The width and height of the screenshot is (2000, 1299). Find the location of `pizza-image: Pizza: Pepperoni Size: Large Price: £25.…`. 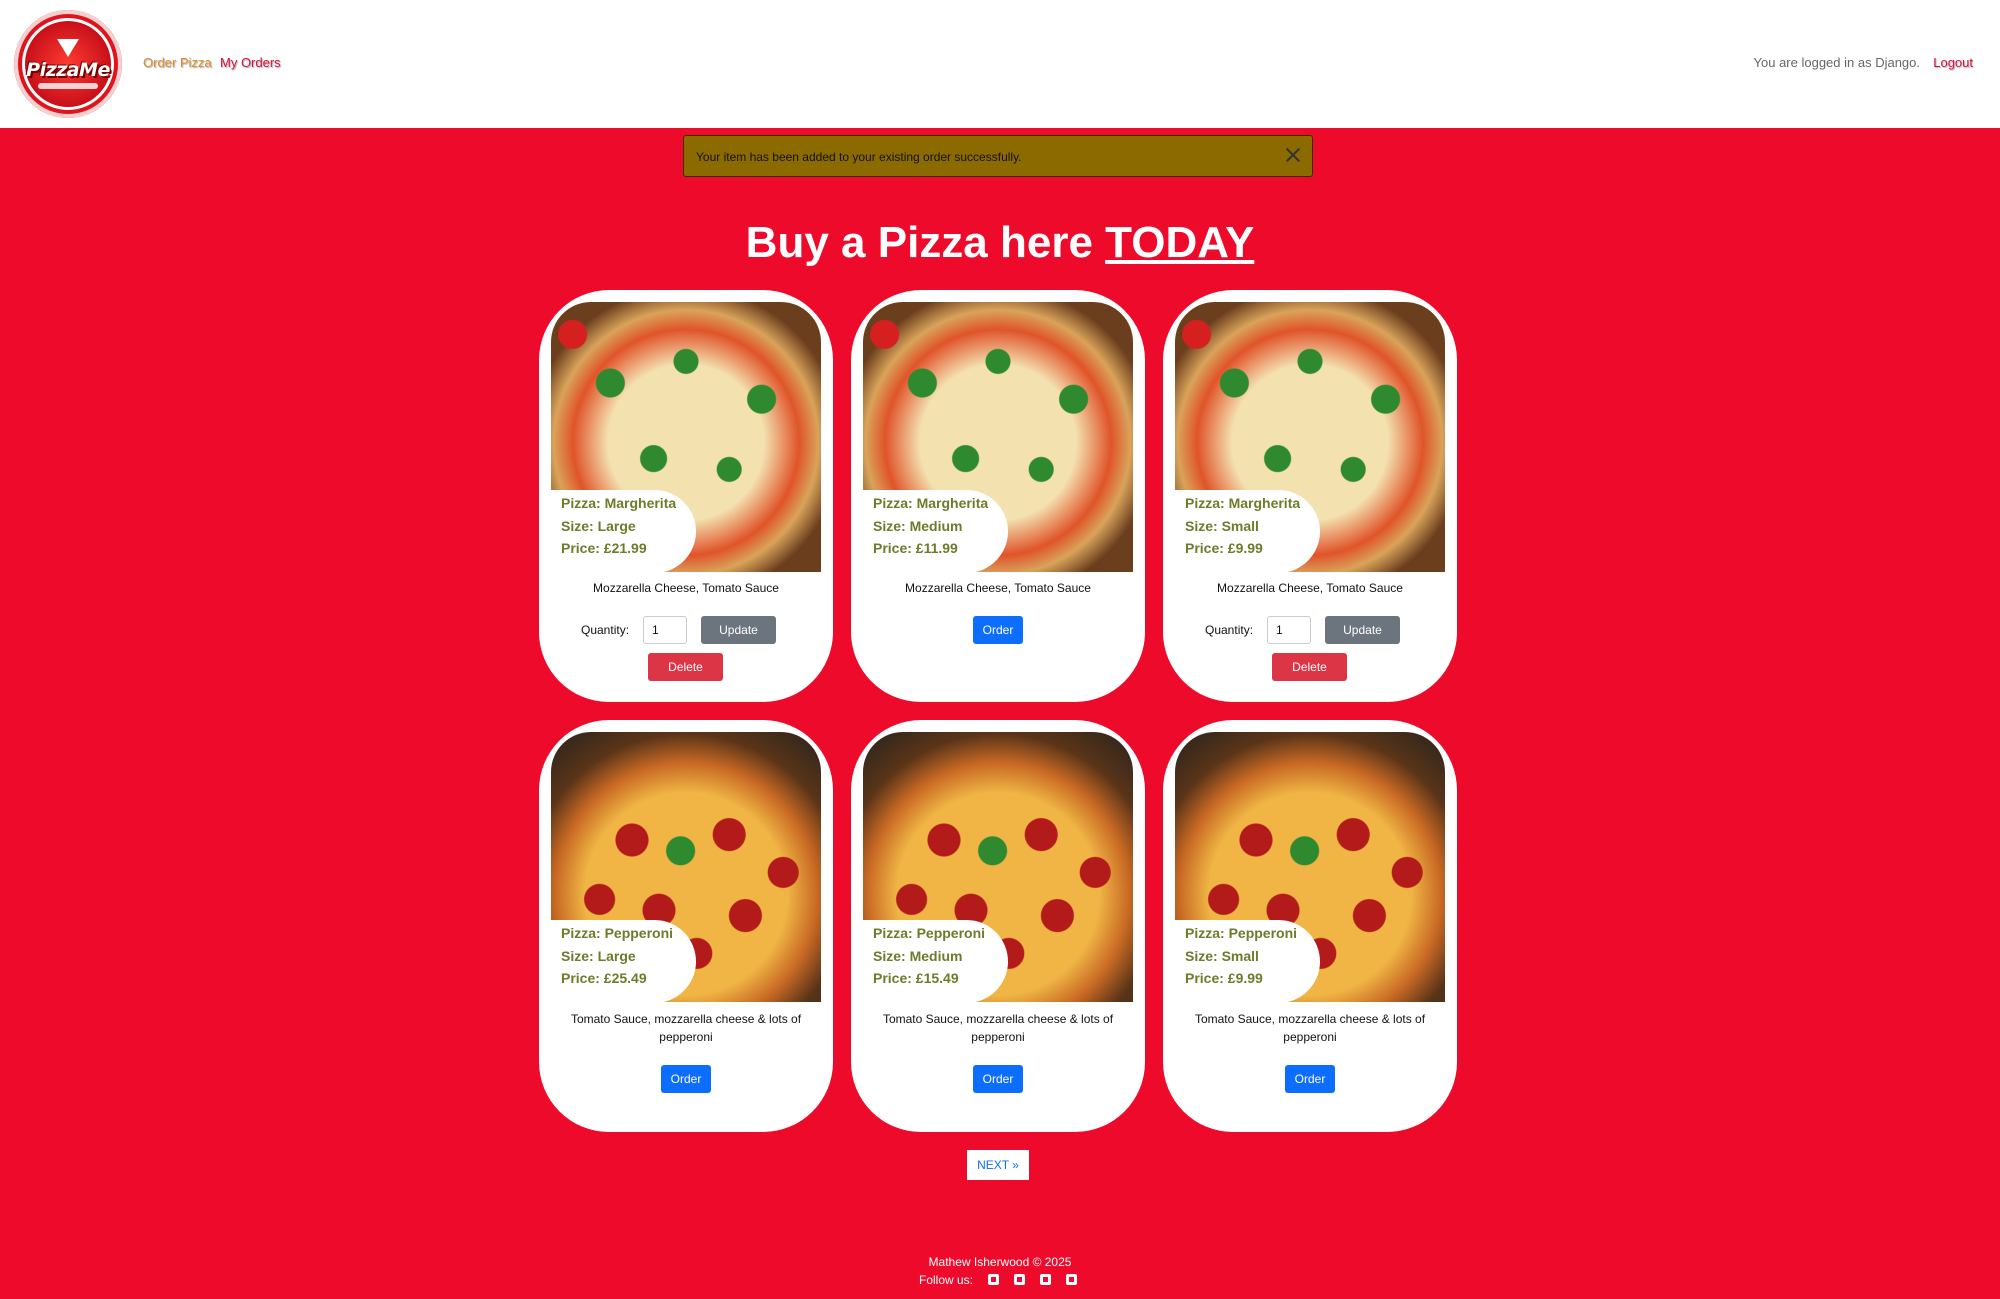

pizza-image: Pizza: Pepperoni Size: Large Price: £25.… is located at coordinates (686, 867).